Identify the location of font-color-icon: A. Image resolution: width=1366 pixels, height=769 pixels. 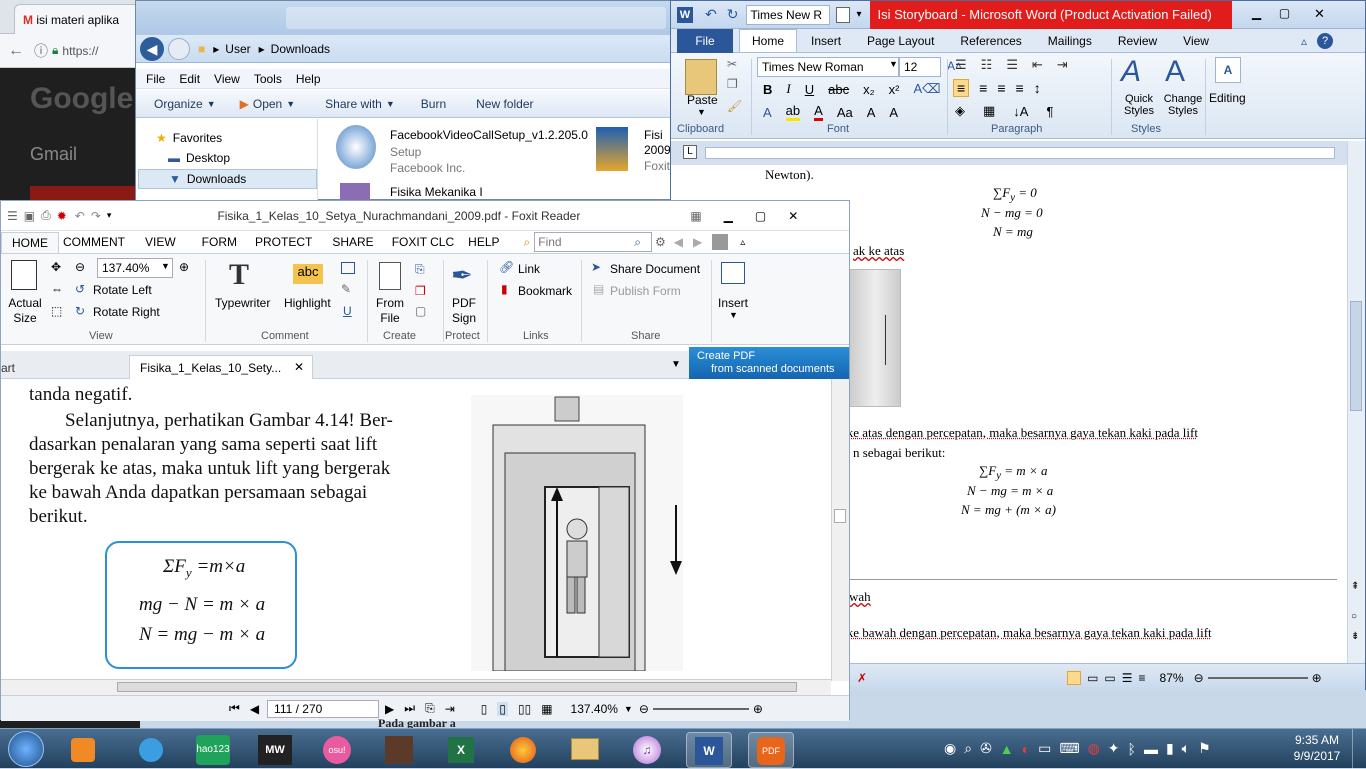
(818, 112).